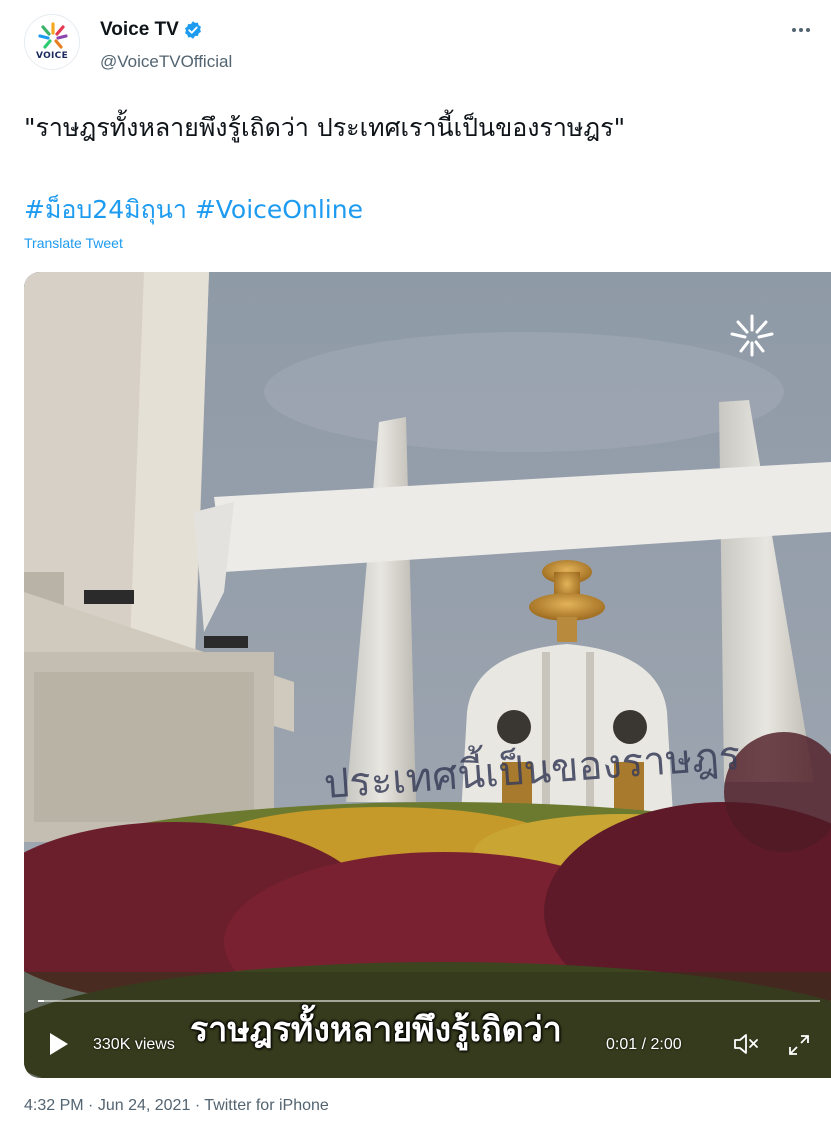  What do you see at coordinates (429, 1001) in the screenshot?
I see `progress-bar` at bounding box center [429, 1001].